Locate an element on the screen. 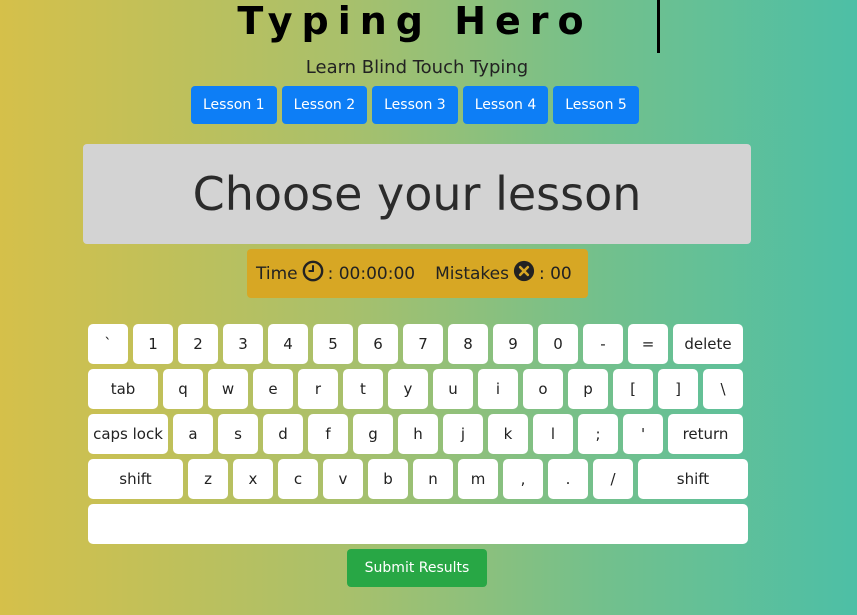 This screenshot has width=857, height=615. lesson-2-button: Lesson 2 is located at coordinates (324, 105).